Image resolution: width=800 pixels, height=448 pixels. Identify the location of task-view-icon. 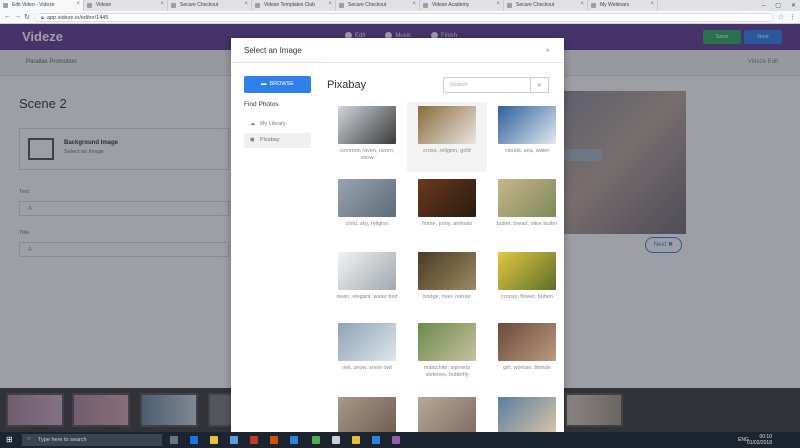
(174, 440).